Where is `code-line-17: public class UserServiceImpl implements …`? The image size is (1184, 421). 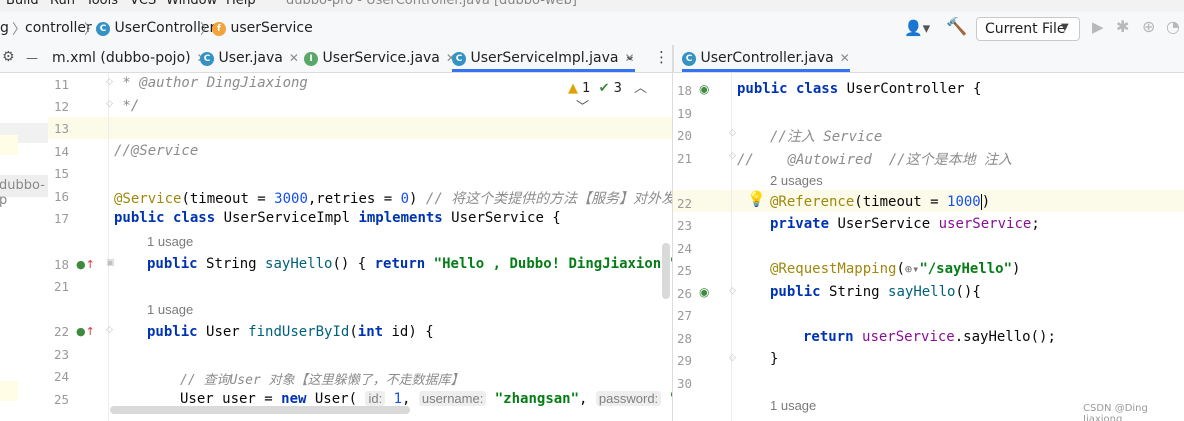
code-line-17: public class UserServiceImpl implements … is located at coordinates (337, 218).